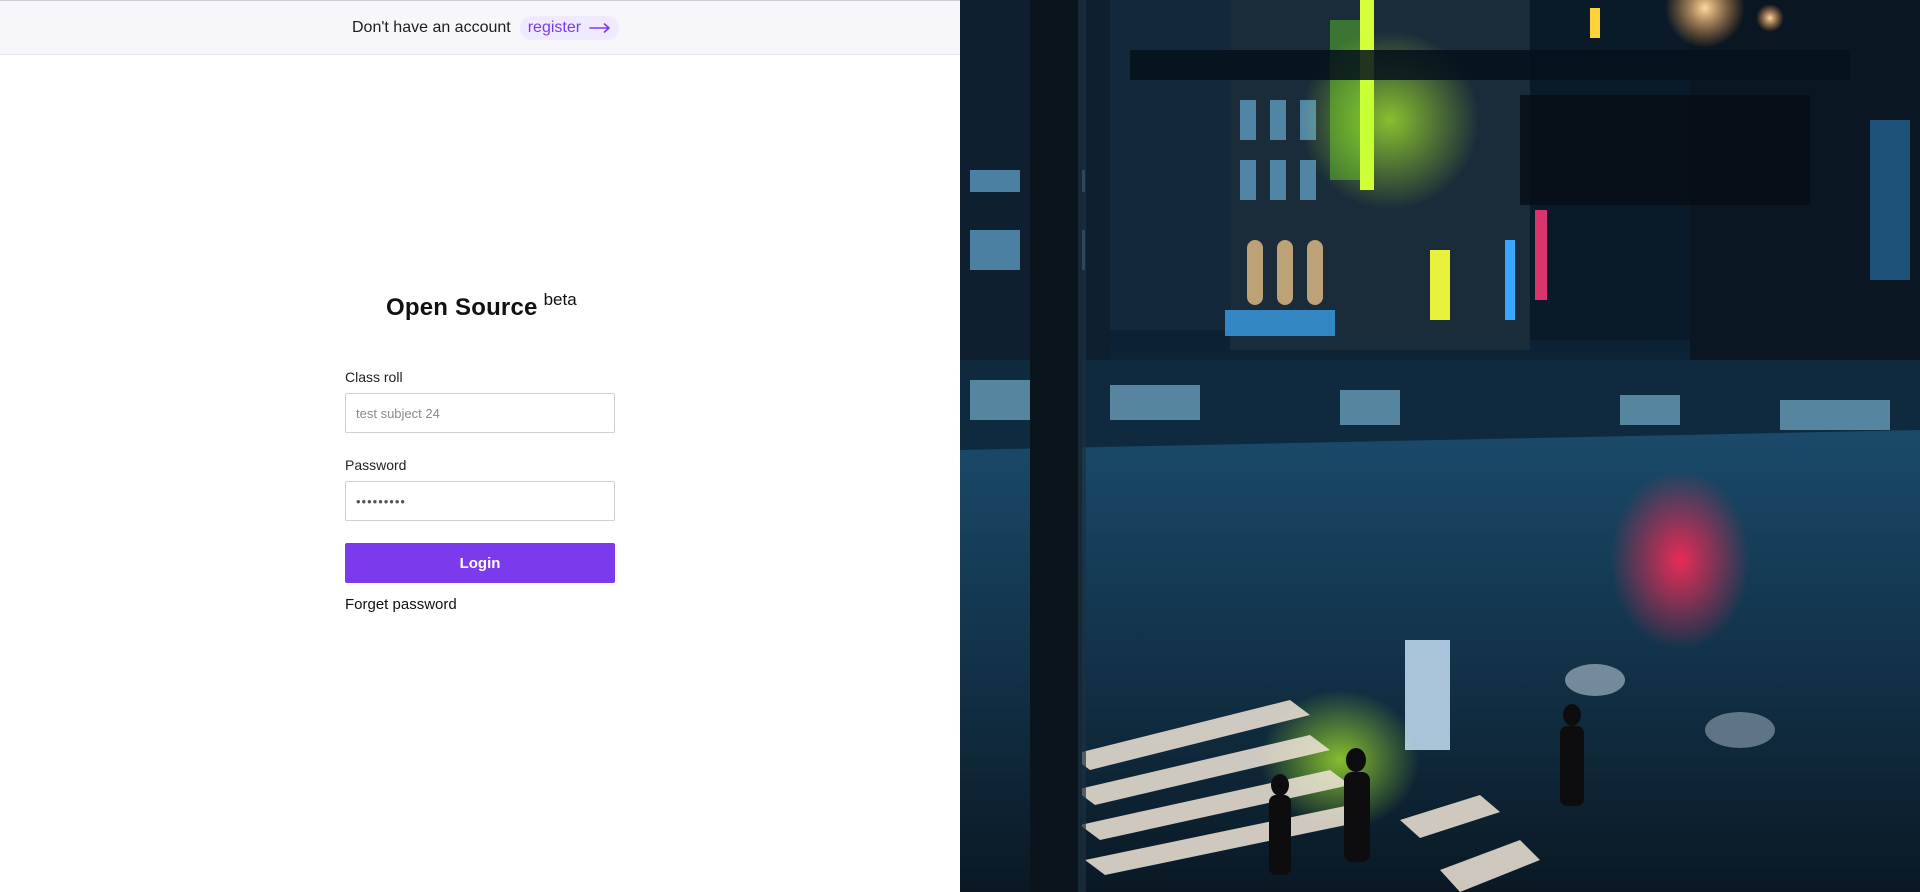 This screenshot has width=1920, height=892. What do you see at coordinates (480, 563) in the screenshot?
I see `login-button: Login` at bounding box center [480, 563].